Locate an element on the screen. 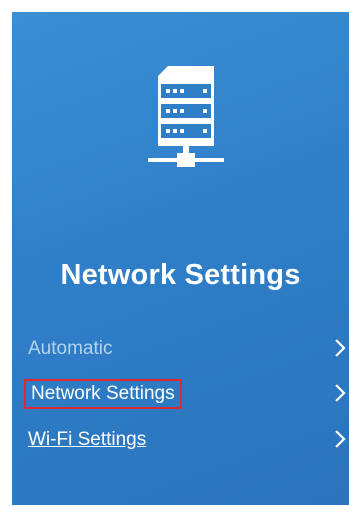  menu-item-label: Wi-Fi Settings is located at coordinates (87, 439).